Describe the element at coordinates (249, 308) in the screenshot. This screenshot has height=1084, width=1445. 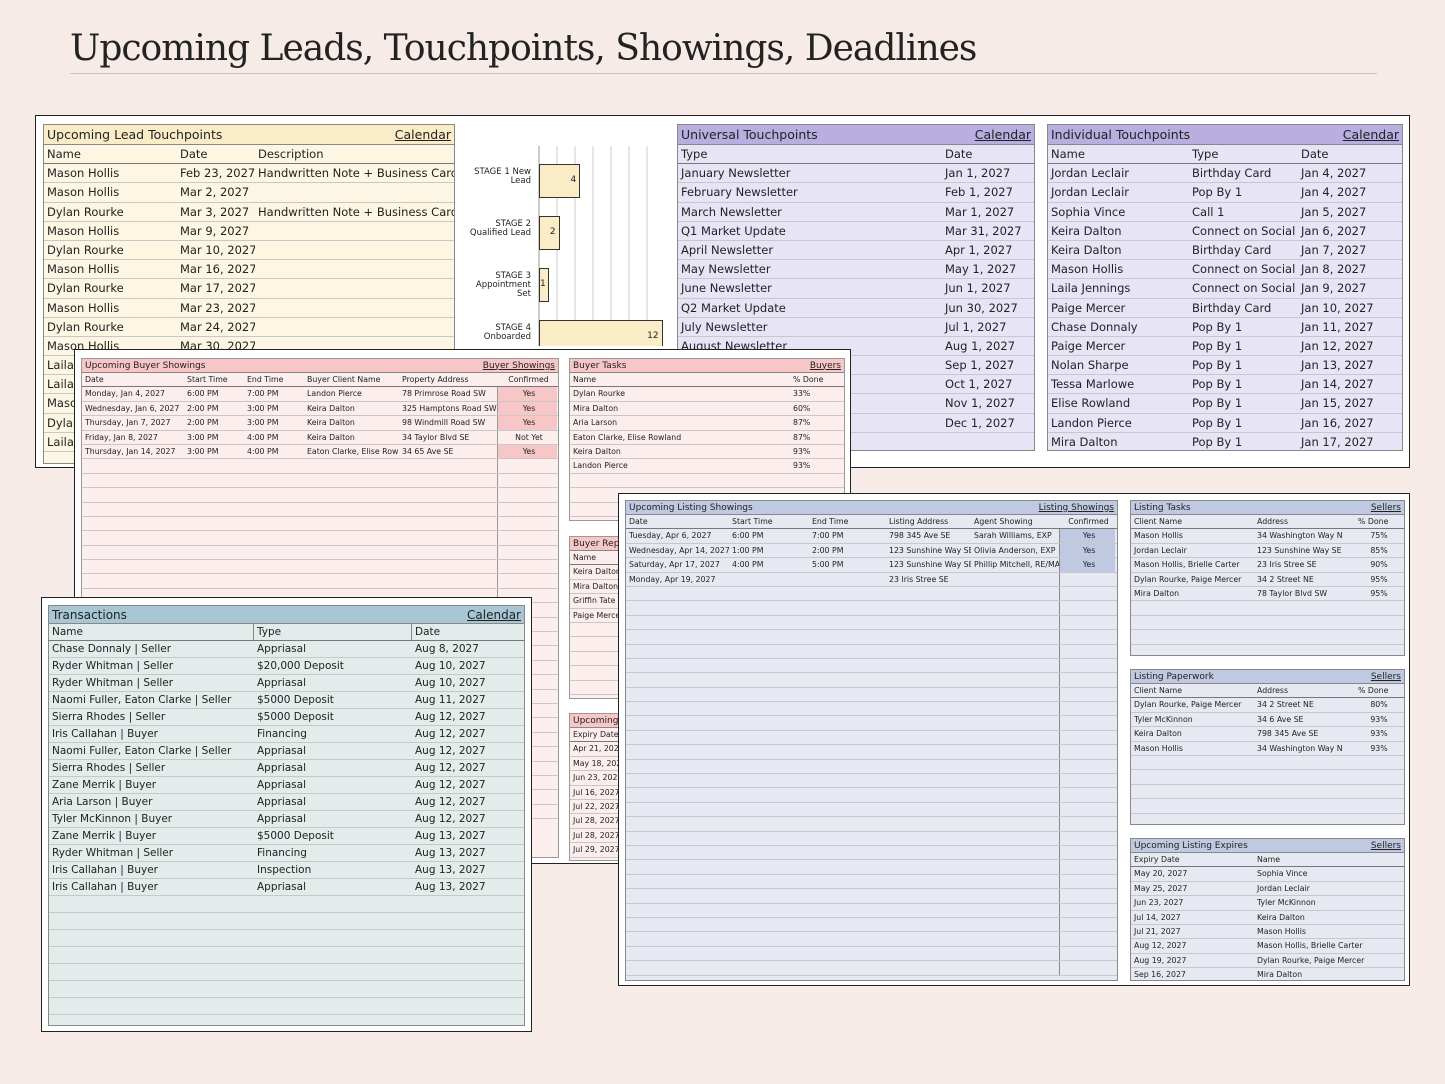
I see `table-row: Mason Hollis Mar 23, 2027` at that location.